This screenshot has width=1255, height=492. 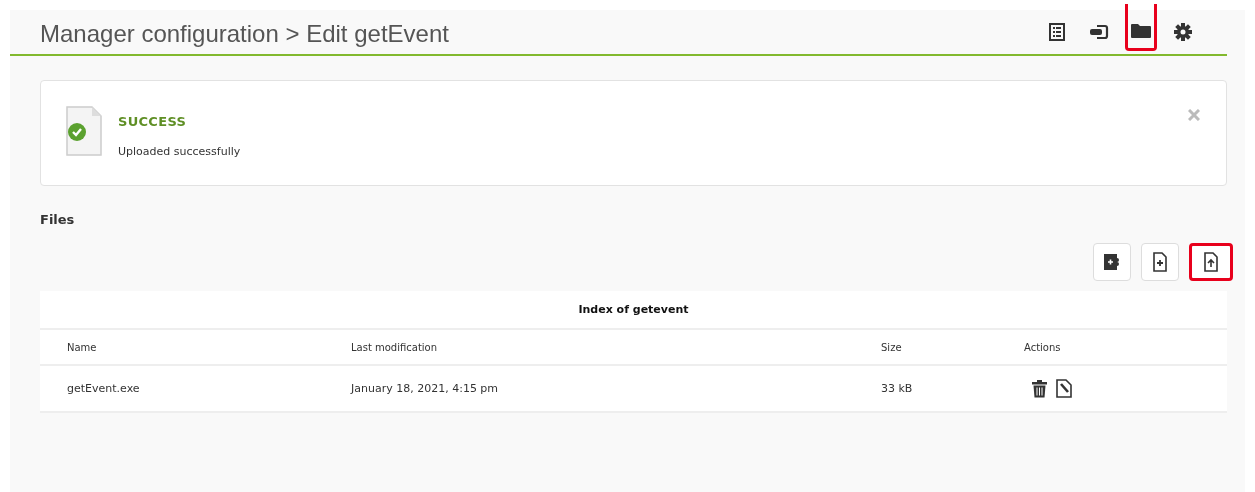 I want to click on folder-button, so click(x=1141, y=27).